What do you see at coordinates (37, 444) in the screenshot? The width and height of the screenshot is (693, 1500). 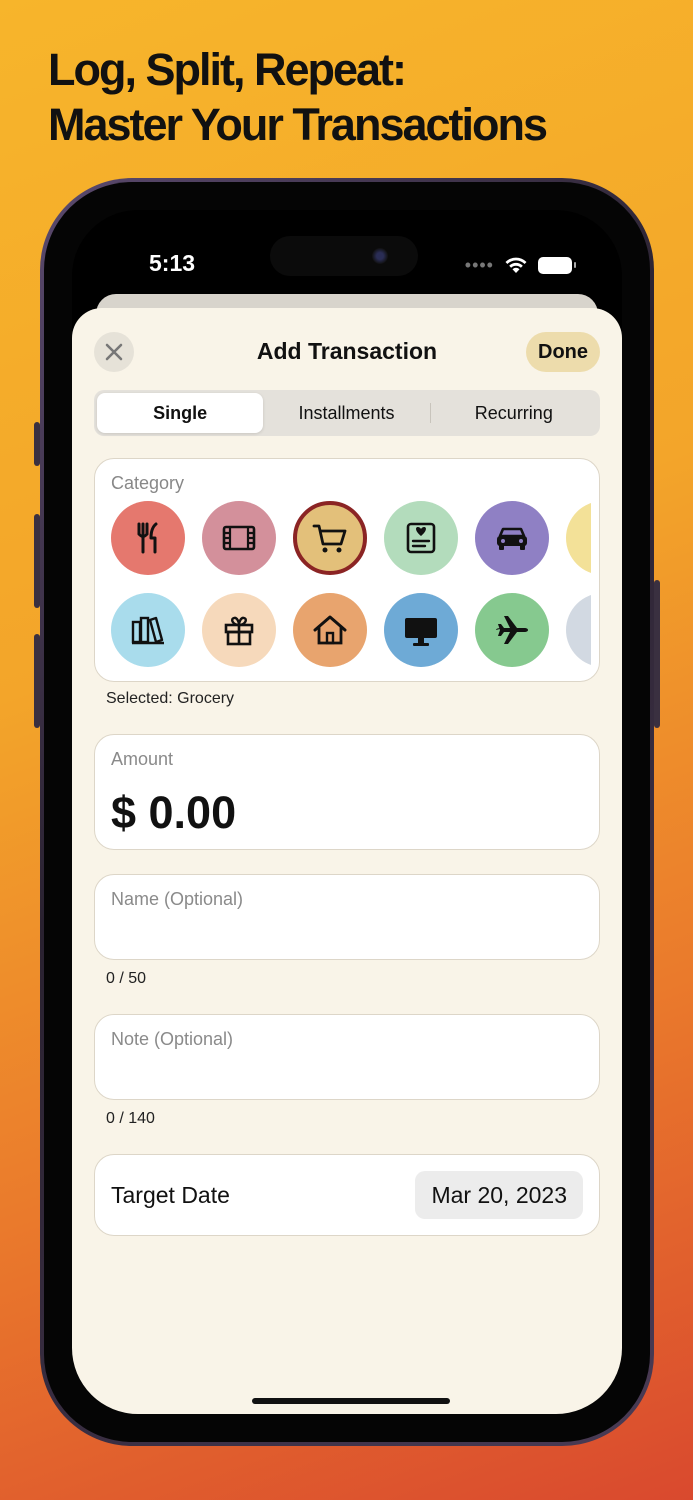 I see `action-button` at bounding box center [37, 444].